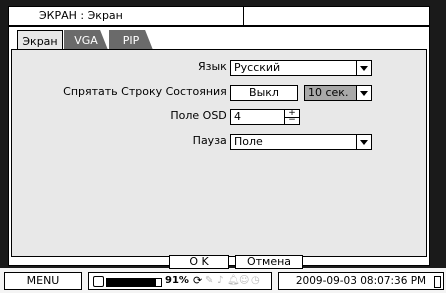  I want to click on network-icon: ⟳, so click(198, 280).